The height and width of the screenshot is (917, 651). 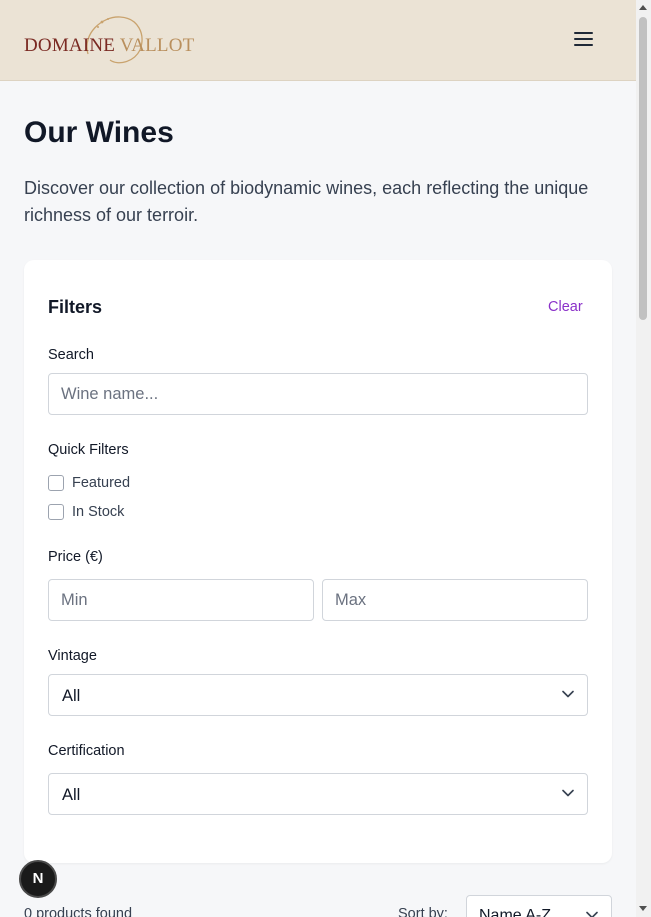 What do you see at coordinates (70, 45) in the screenshot?
I see `brand-word-domaine: DOMAINE` at bounding box center [70, 45].